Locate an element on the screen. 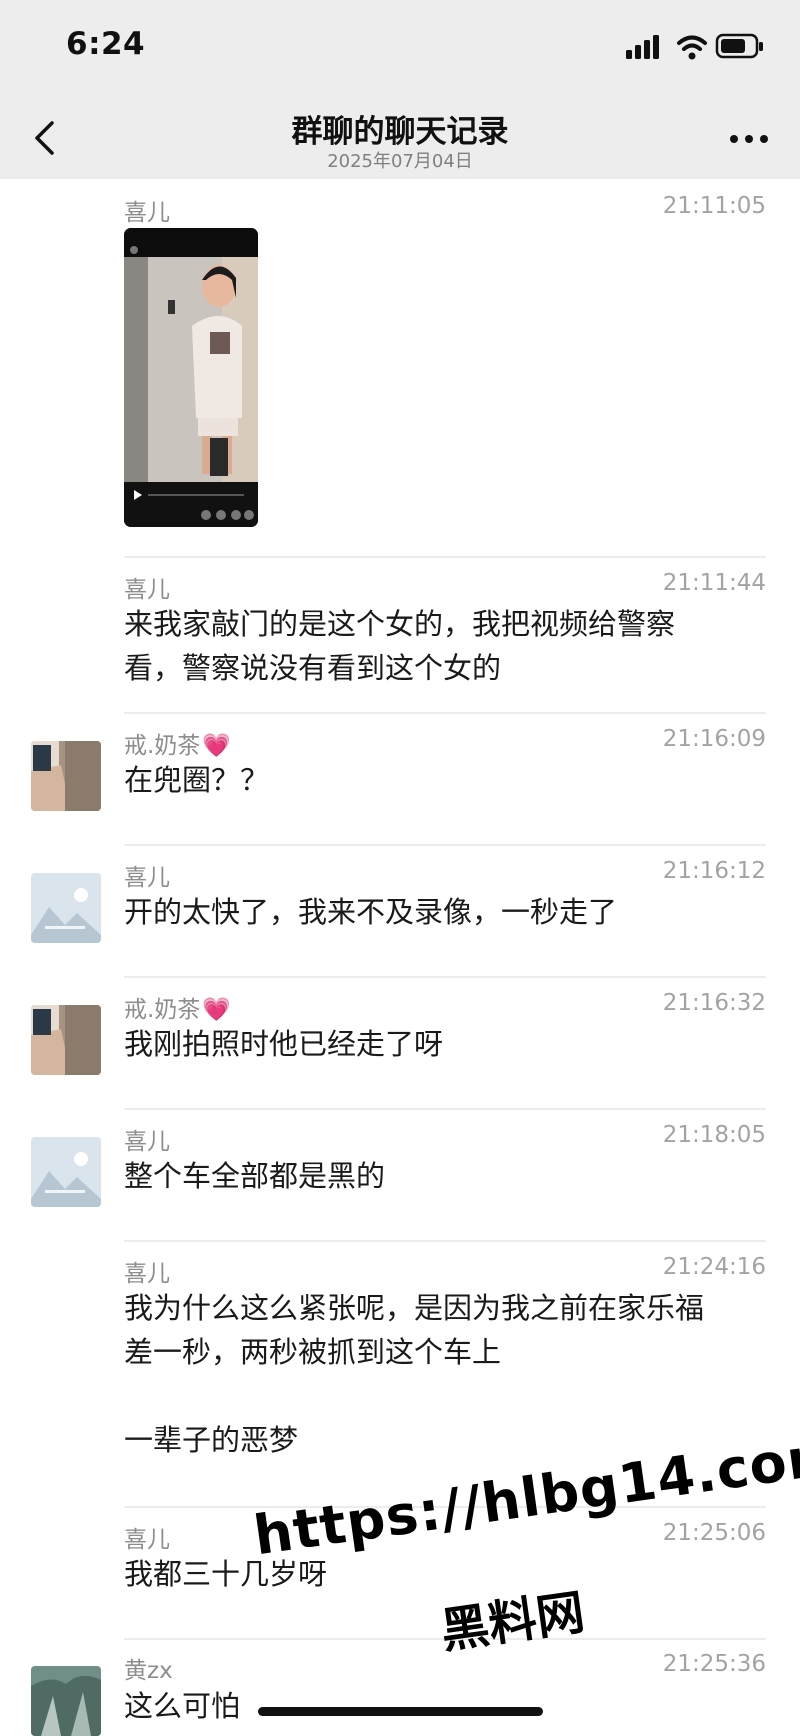 This screenshot has height=1736, width=800. message-time: 21:11:44 is located at coordinates (714, 583).